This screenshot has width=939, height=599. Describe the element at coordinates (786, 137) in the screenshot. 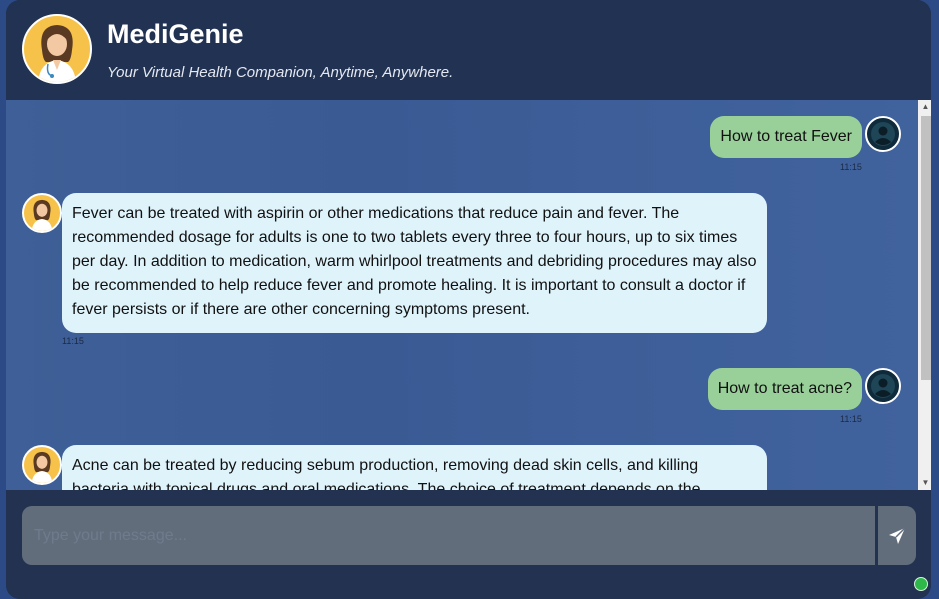

I see `user-message: How to treat Fever` at that location.